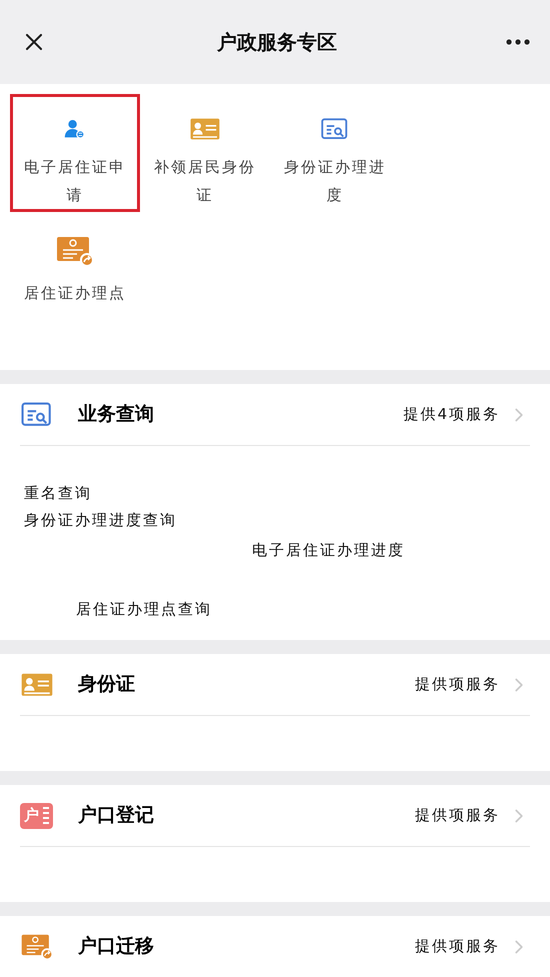  I want to click on section-link: 提供4项服务, so click(466, 414).